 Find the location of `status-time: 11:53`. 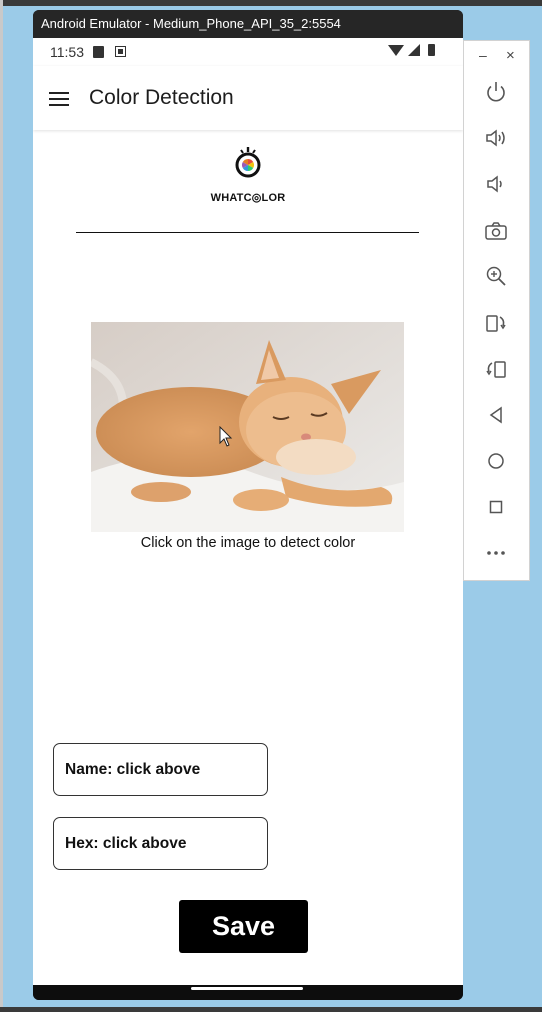

status-time: 11:53 is located at coordinates (67, 52).